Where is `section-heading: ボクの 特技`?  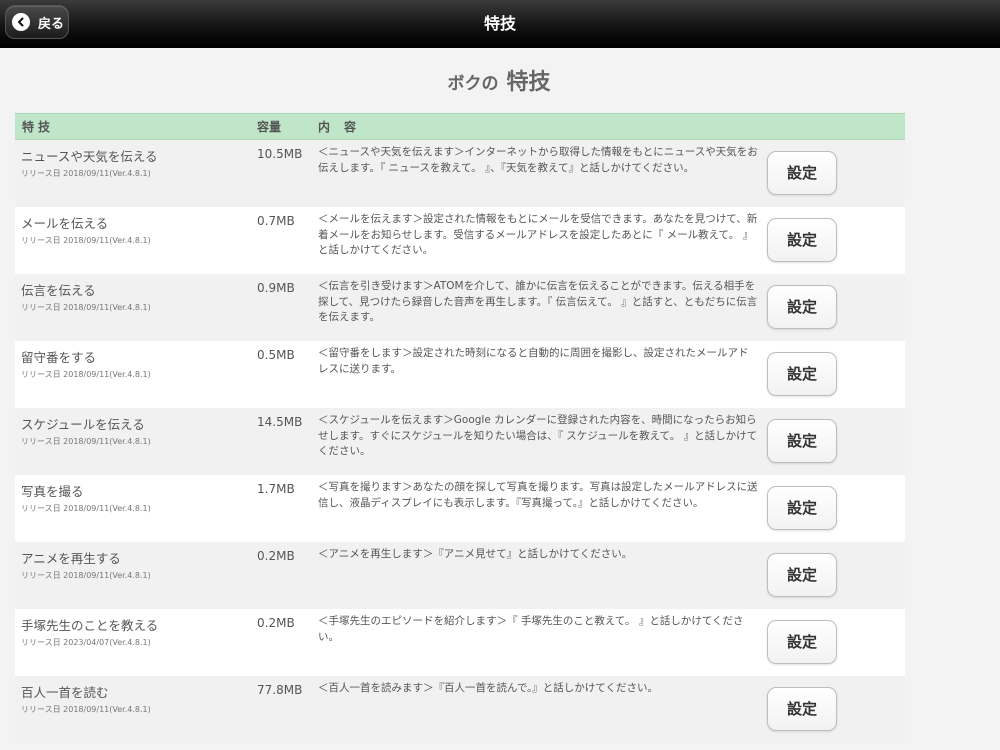 section-heading: ボクの 特技 is located at coordinates (499, 80).